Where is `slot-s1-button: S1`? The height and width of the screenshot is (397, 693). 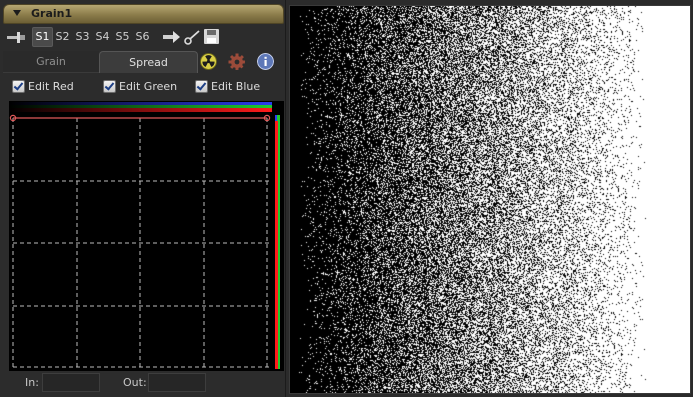 slot-s1-button: S1 is located at coordinates (42, 37).